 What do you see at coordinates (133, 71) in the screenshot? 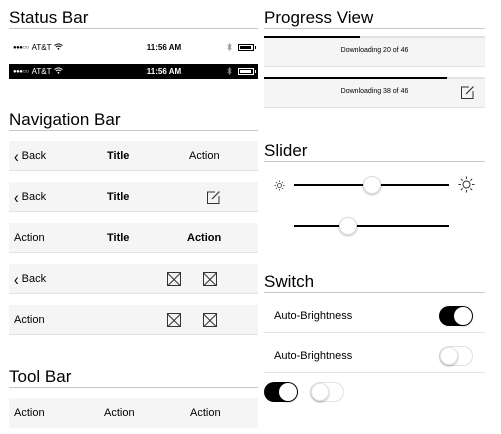
I see `status-bar-dark: ●●●○○ AT&T 11:56 AM` at bounding box center [133, 71].